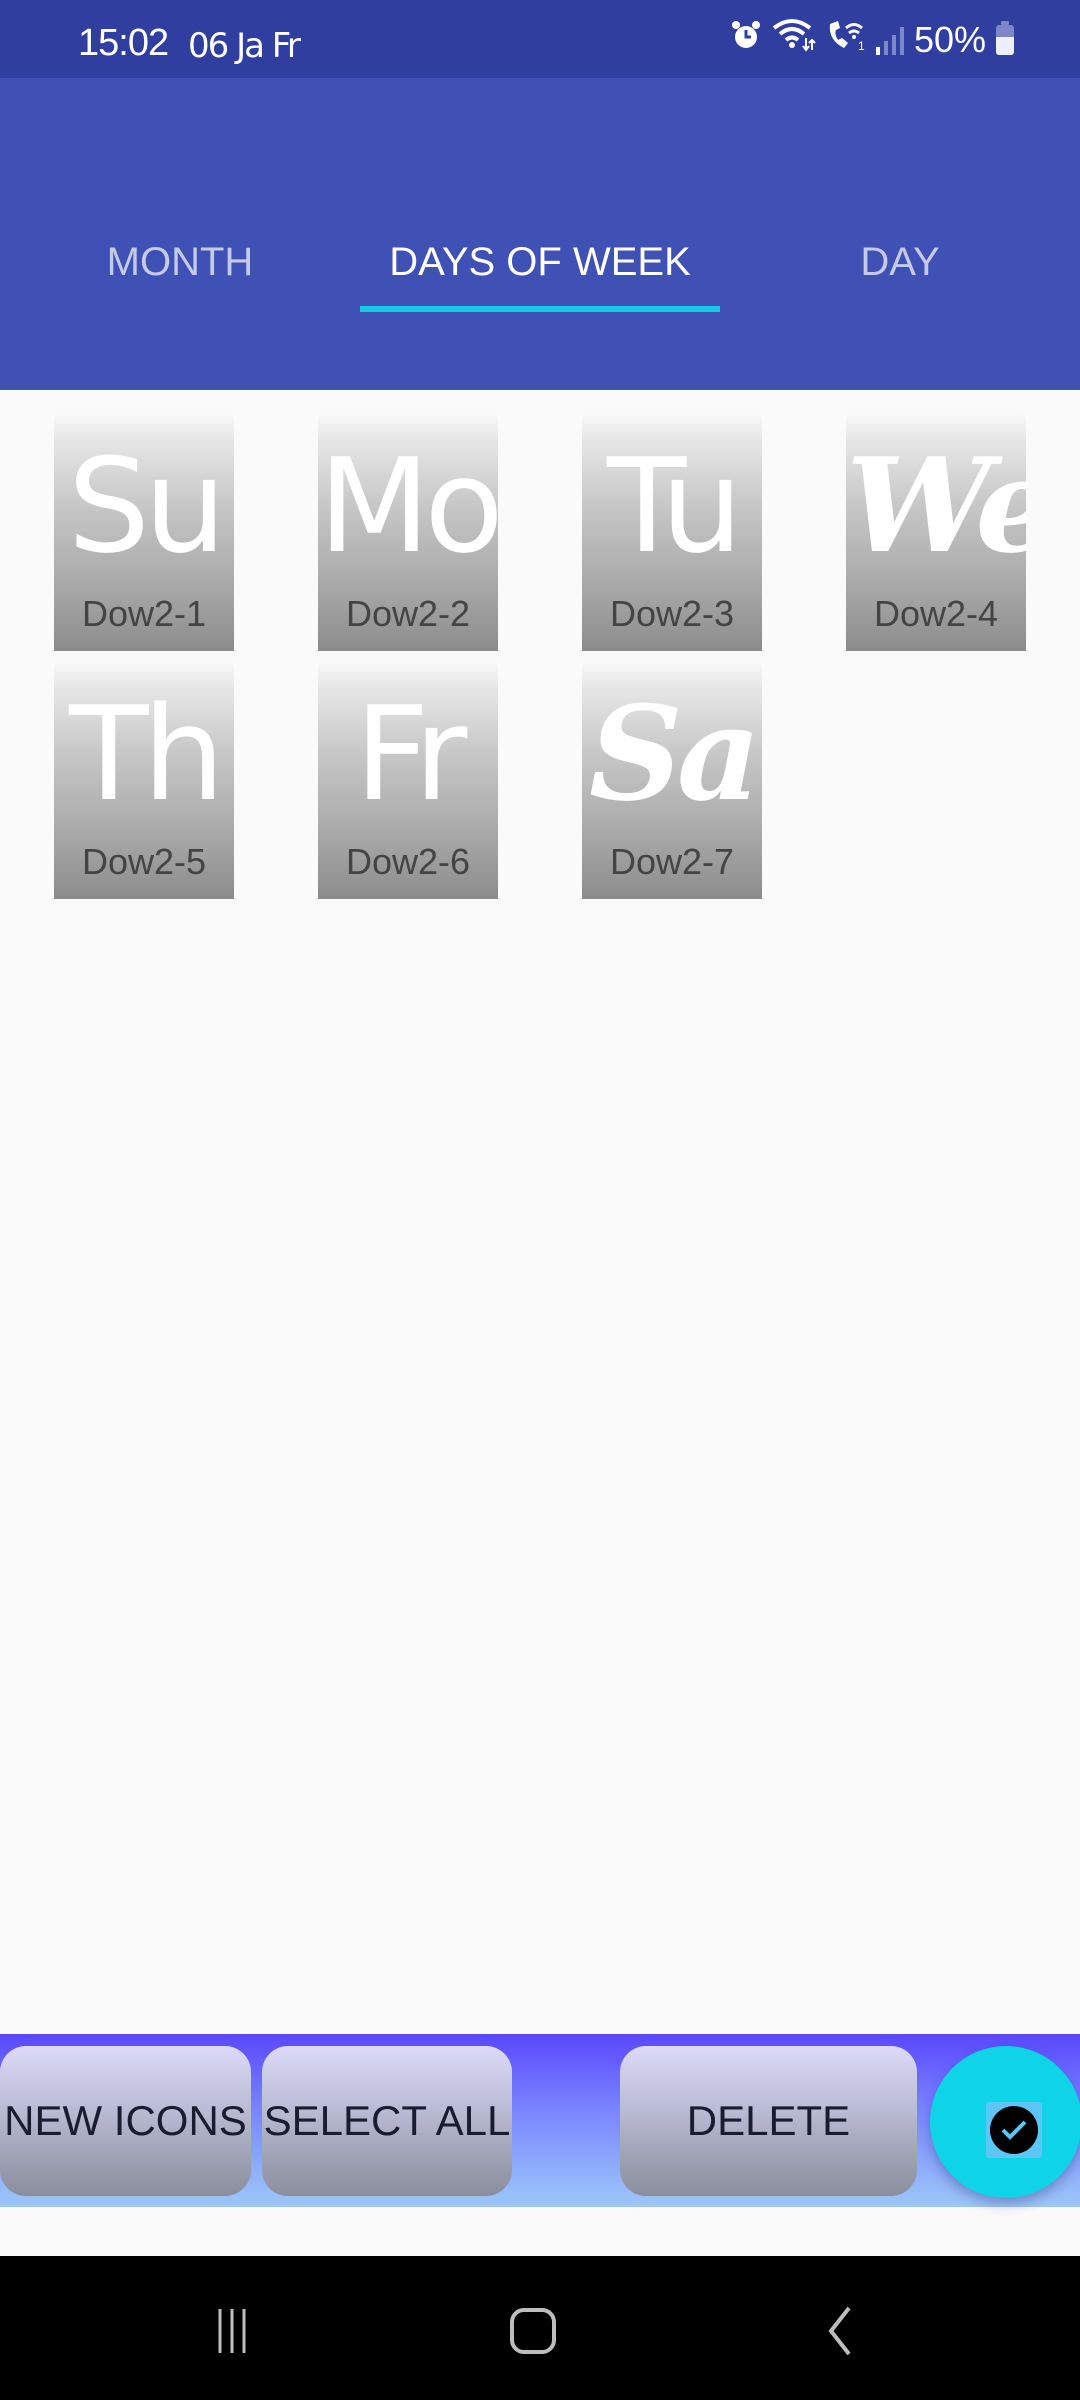 This screenshot has width=1080, height=2400. I want to click on tab-days-of-week: DAYS OF WEEK, so click(540, 262).